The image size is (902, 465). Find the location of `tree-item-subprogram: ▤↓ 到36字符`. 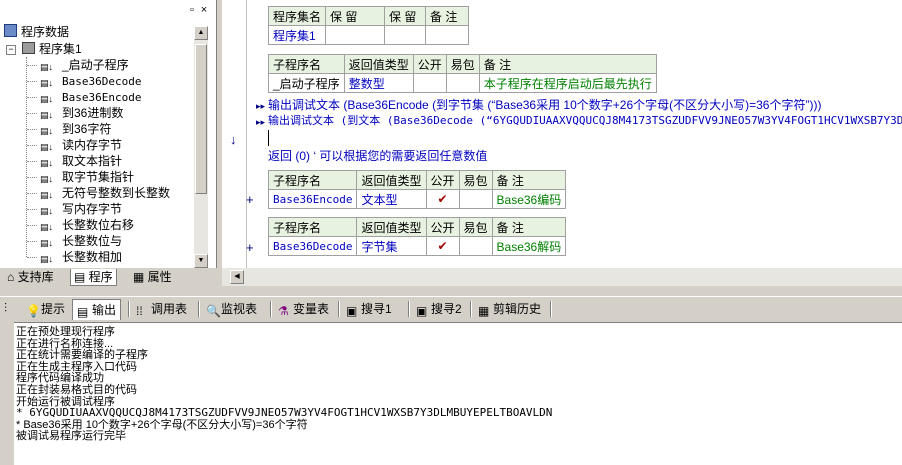

tree-item-subprogram: ▤↓ 到36字符 is located at coordinates (75, 129).